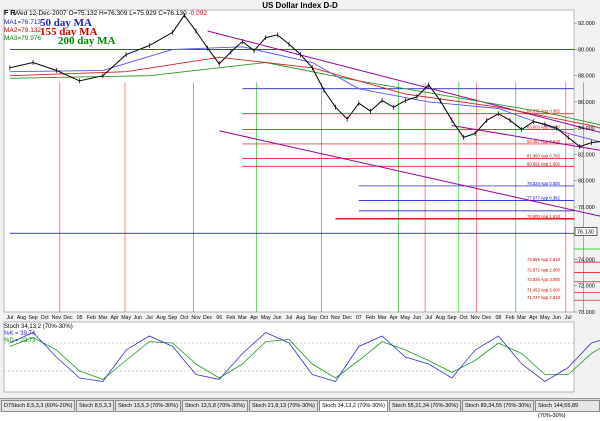  Describe the element at coordinates (567, 409) in the screenshot. I see `indicator-tab-8: Stoch 144,55,89 (70%-30%)` at that location.